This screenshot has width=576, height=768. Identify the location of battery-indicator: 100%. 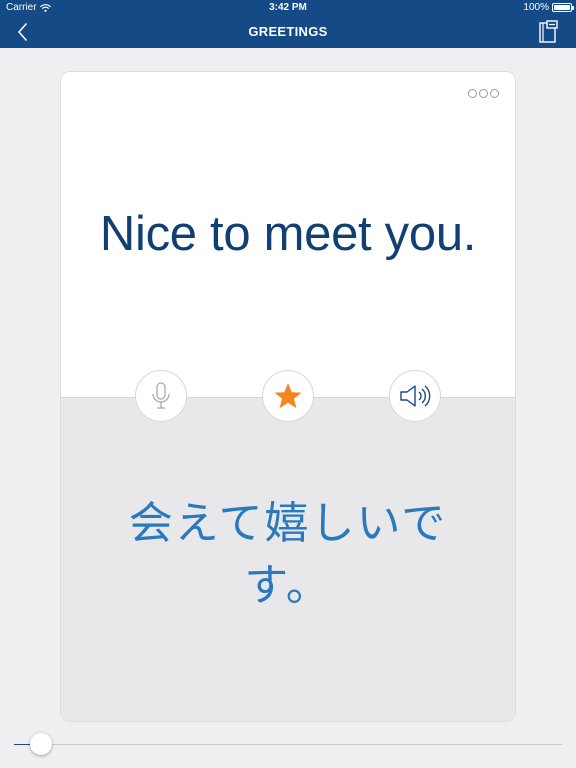
(548, 7).